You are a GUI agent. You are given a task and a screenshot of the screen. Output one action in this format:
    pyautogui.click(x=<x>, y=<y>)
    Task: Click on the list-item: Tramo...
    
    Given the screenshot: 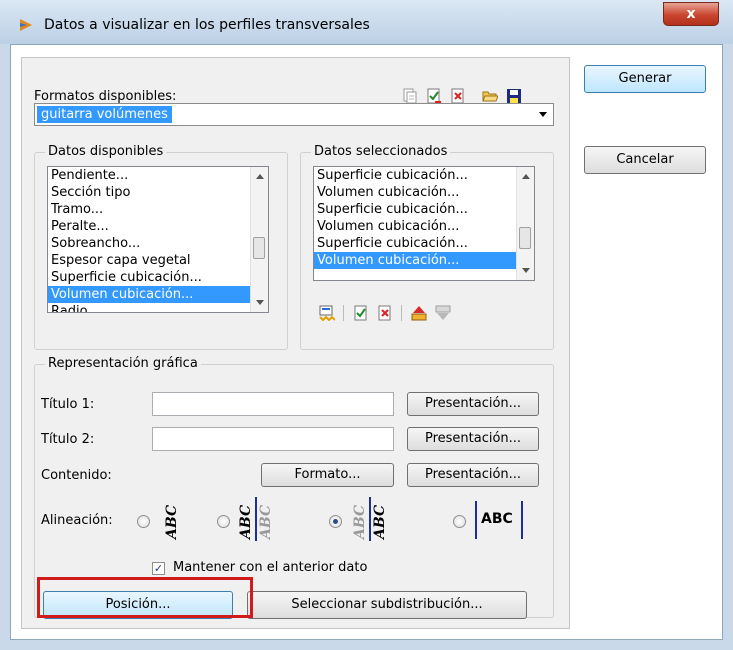 What is the action you would take?
    pyautogui.click(x=158, y=209)
    